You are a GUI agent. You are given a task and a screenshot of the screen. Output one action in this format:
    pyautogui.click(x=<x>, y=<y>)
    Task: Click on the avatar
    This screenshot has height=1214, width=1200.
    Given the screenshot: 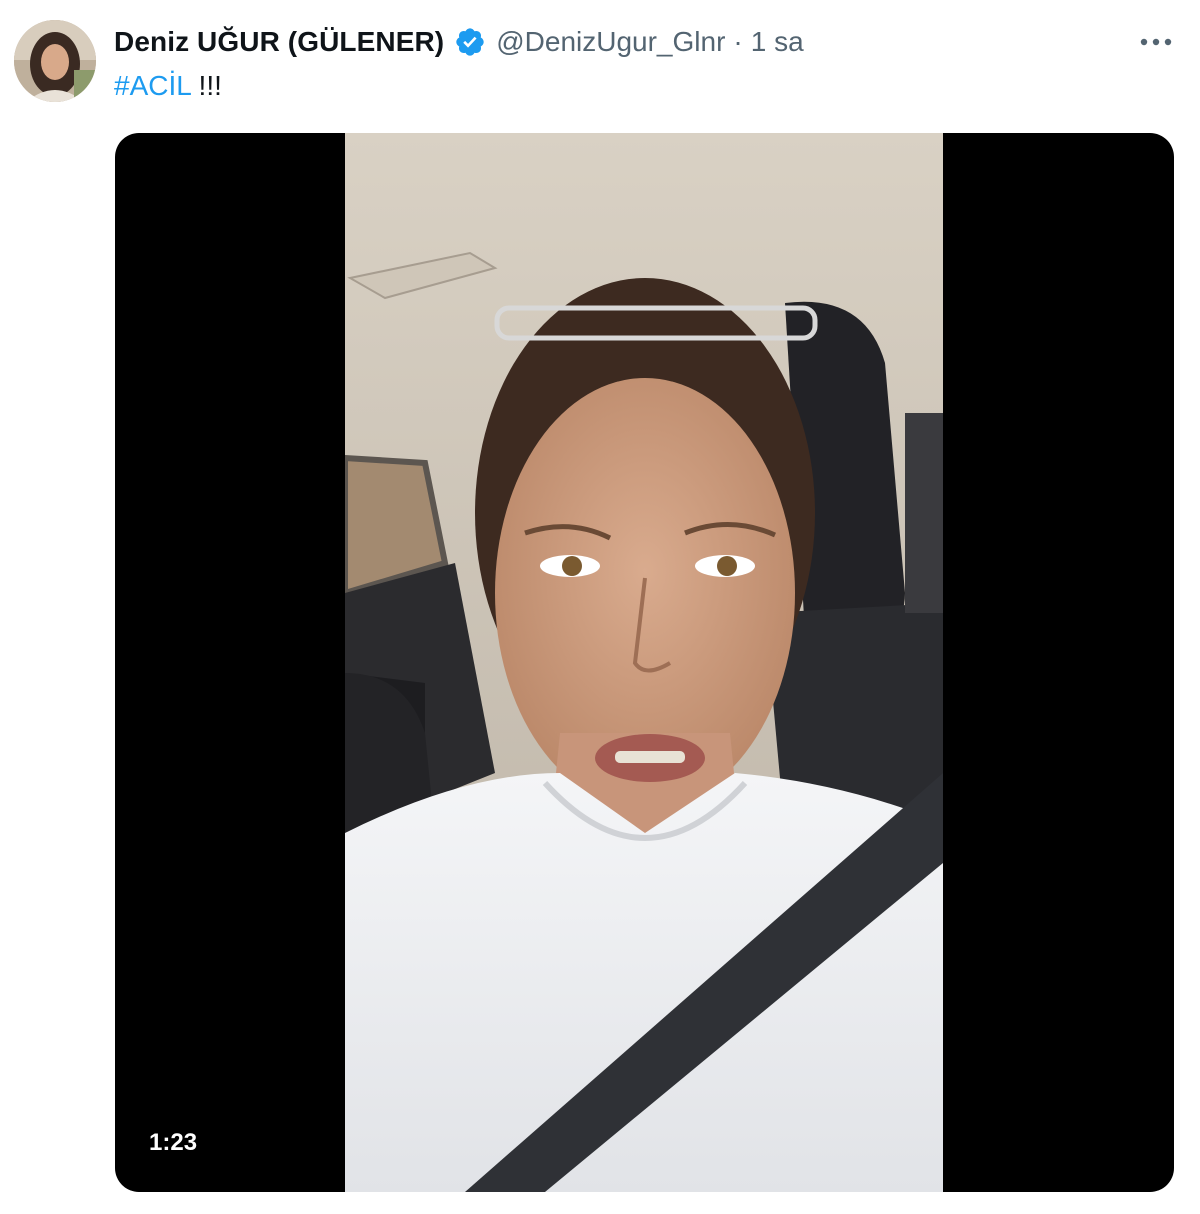 What is the action you would take?
    pyautogui.click(x=55, y=61)
    